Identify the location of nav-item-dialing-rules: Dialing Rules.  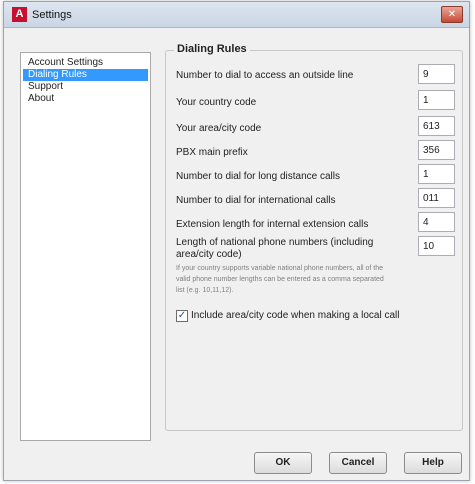
(85, 75).